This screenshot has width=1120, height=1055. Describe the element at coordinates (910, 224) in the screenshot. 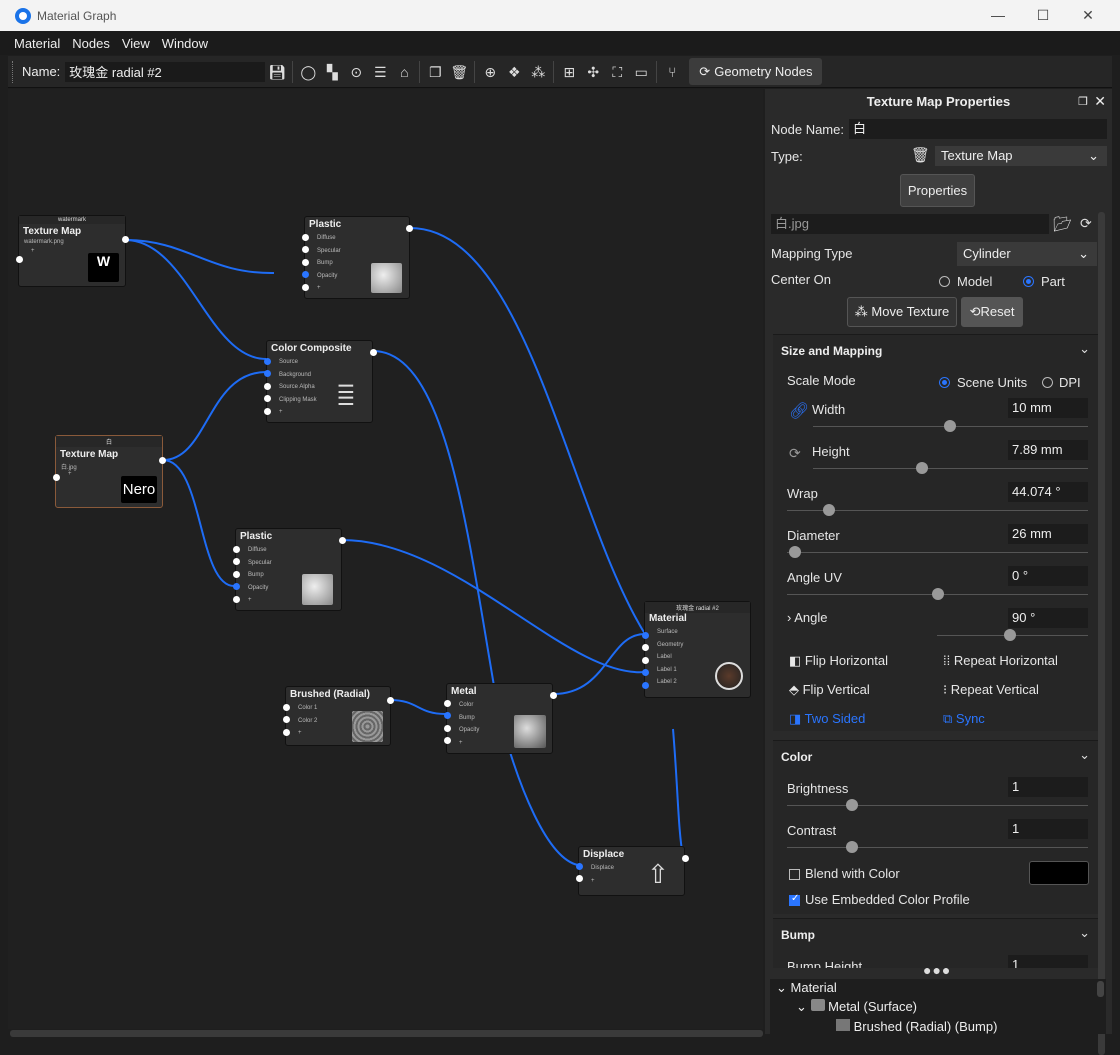

I see `file-path-field: 白.jpg` at that location.